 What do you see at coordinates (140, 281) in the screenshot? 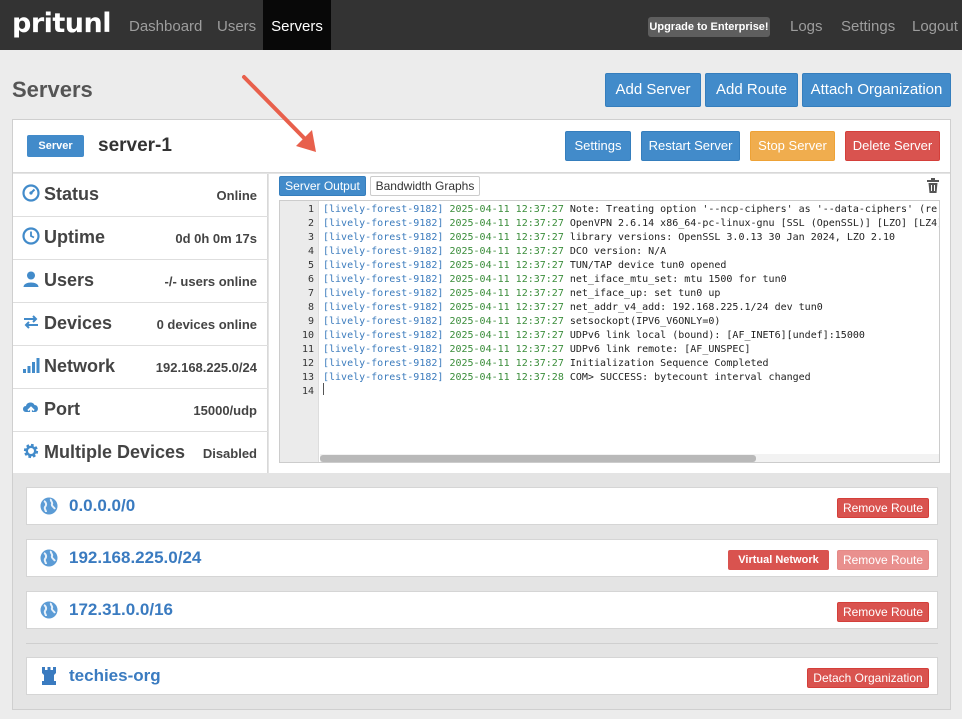
I see `info-row-users: Users -/- users online` at bounding box center [140, 281].